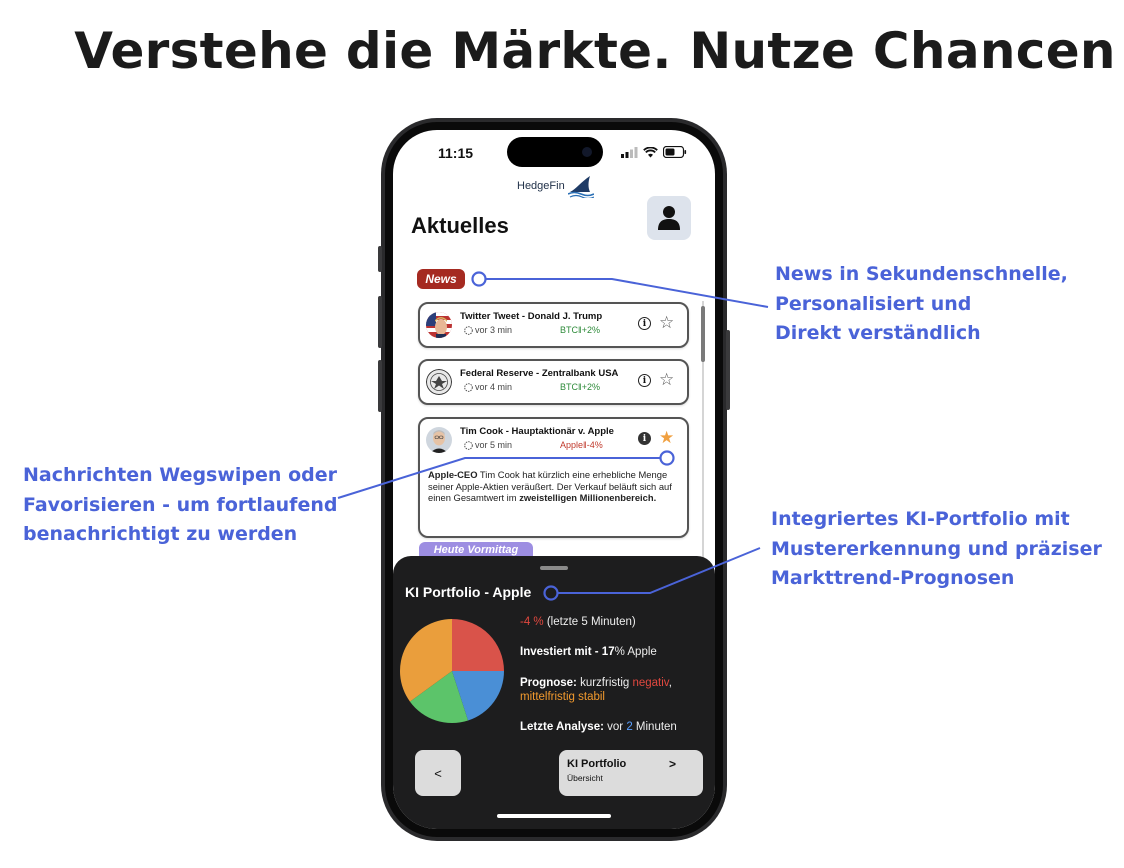  I want to click on cellular-signal-icon, so click(629, 152).